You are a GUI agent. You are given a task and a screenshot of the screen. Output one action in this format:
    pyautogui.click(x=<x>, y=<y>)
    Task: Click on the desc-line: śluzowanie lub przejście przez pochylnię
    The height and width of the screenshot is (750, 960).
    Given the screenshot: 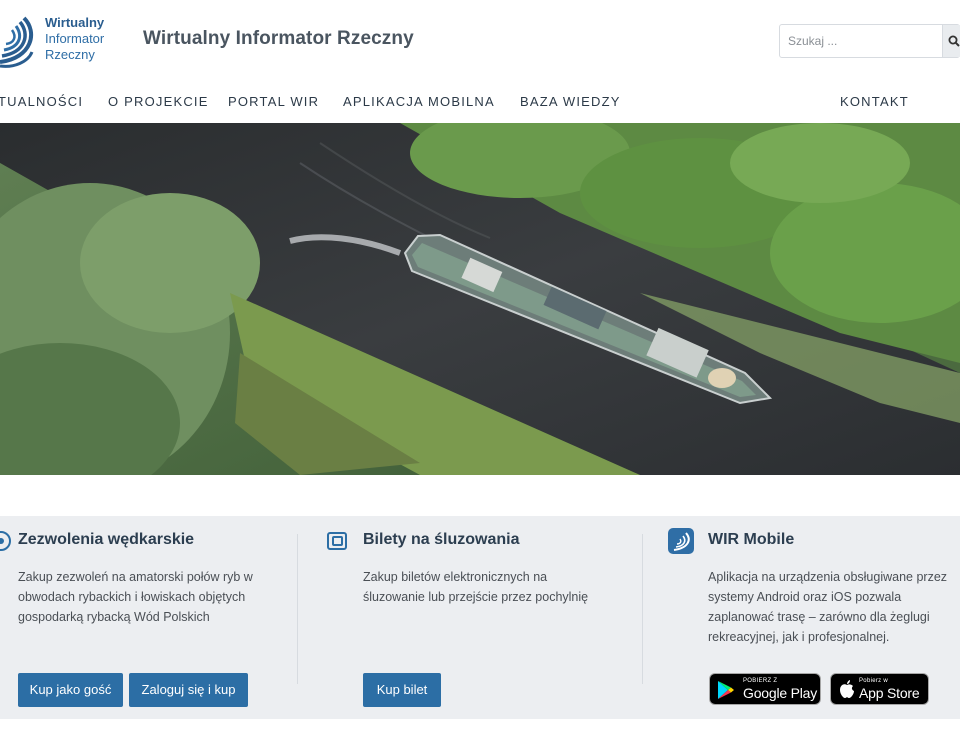 What is the action you would take?
    pyautogui.click(x=476, y=597)
    